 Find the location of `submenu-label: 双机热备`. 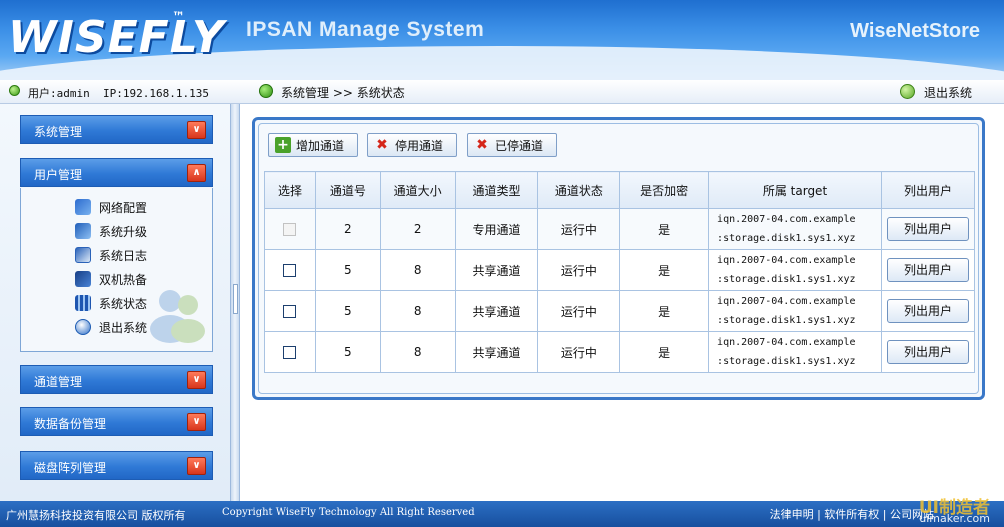

submenu-label: 双机热备 is located at coordinates (123, 279).